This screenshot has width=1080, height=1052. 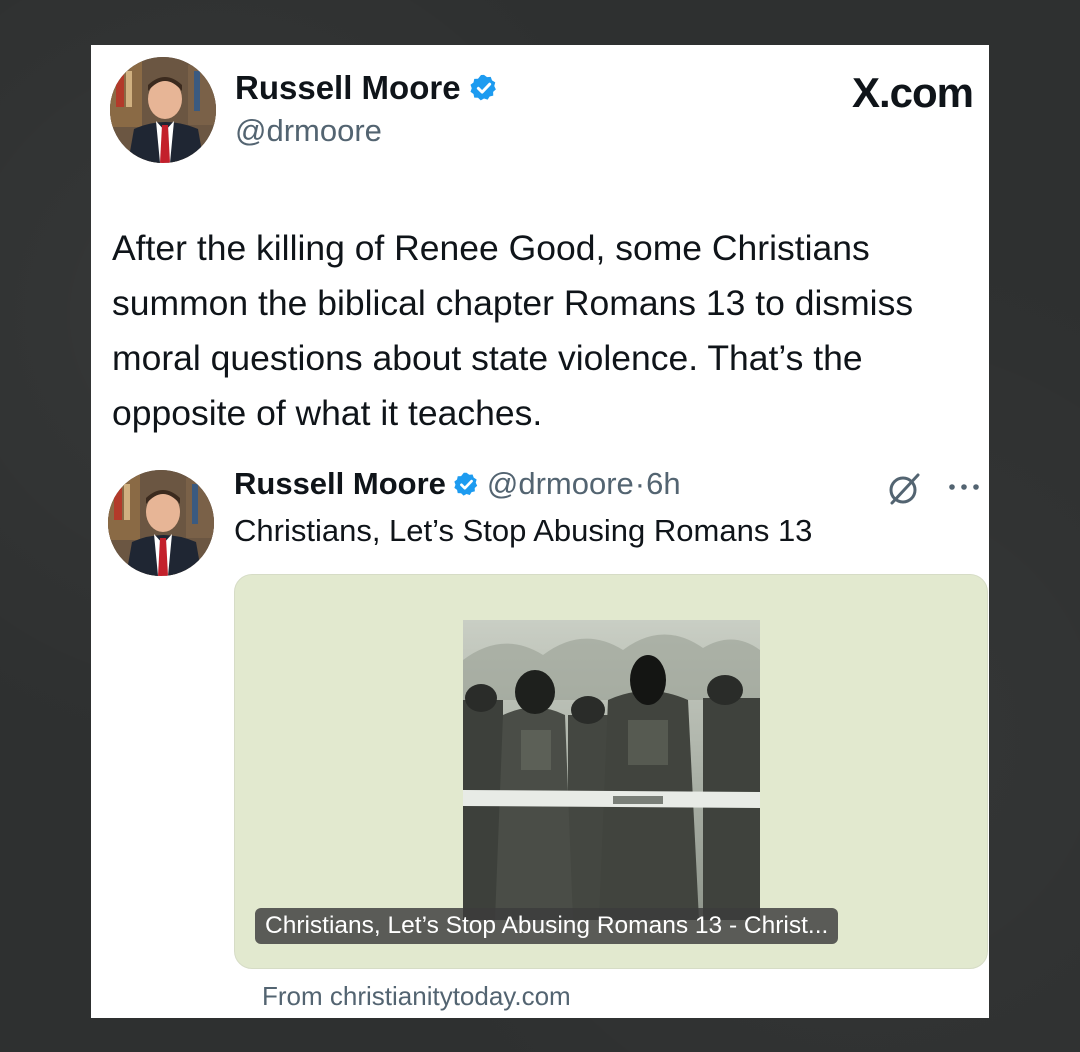 I want to click on site-label: X.com, so click(x=912, y=92).